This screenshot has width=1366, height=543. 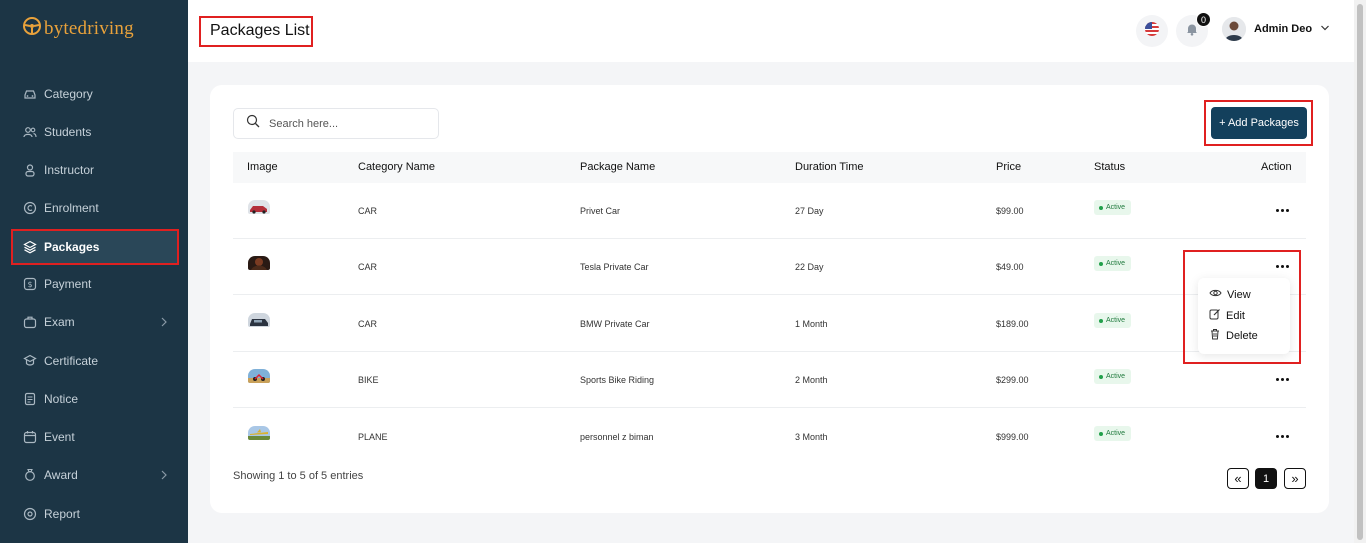 What do you see at coordinates (618, 167) in the screenshot?
I see `column-header-package: Package Name` at bounding box center [618, 167].